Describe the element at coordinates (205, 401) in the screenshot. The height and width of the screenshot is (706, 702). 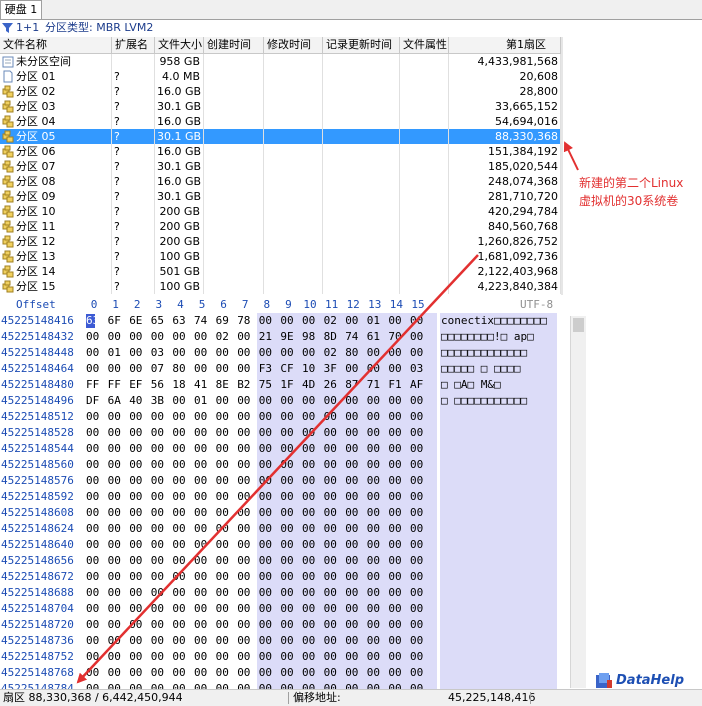
I see `hex-byte: 01` at that location.